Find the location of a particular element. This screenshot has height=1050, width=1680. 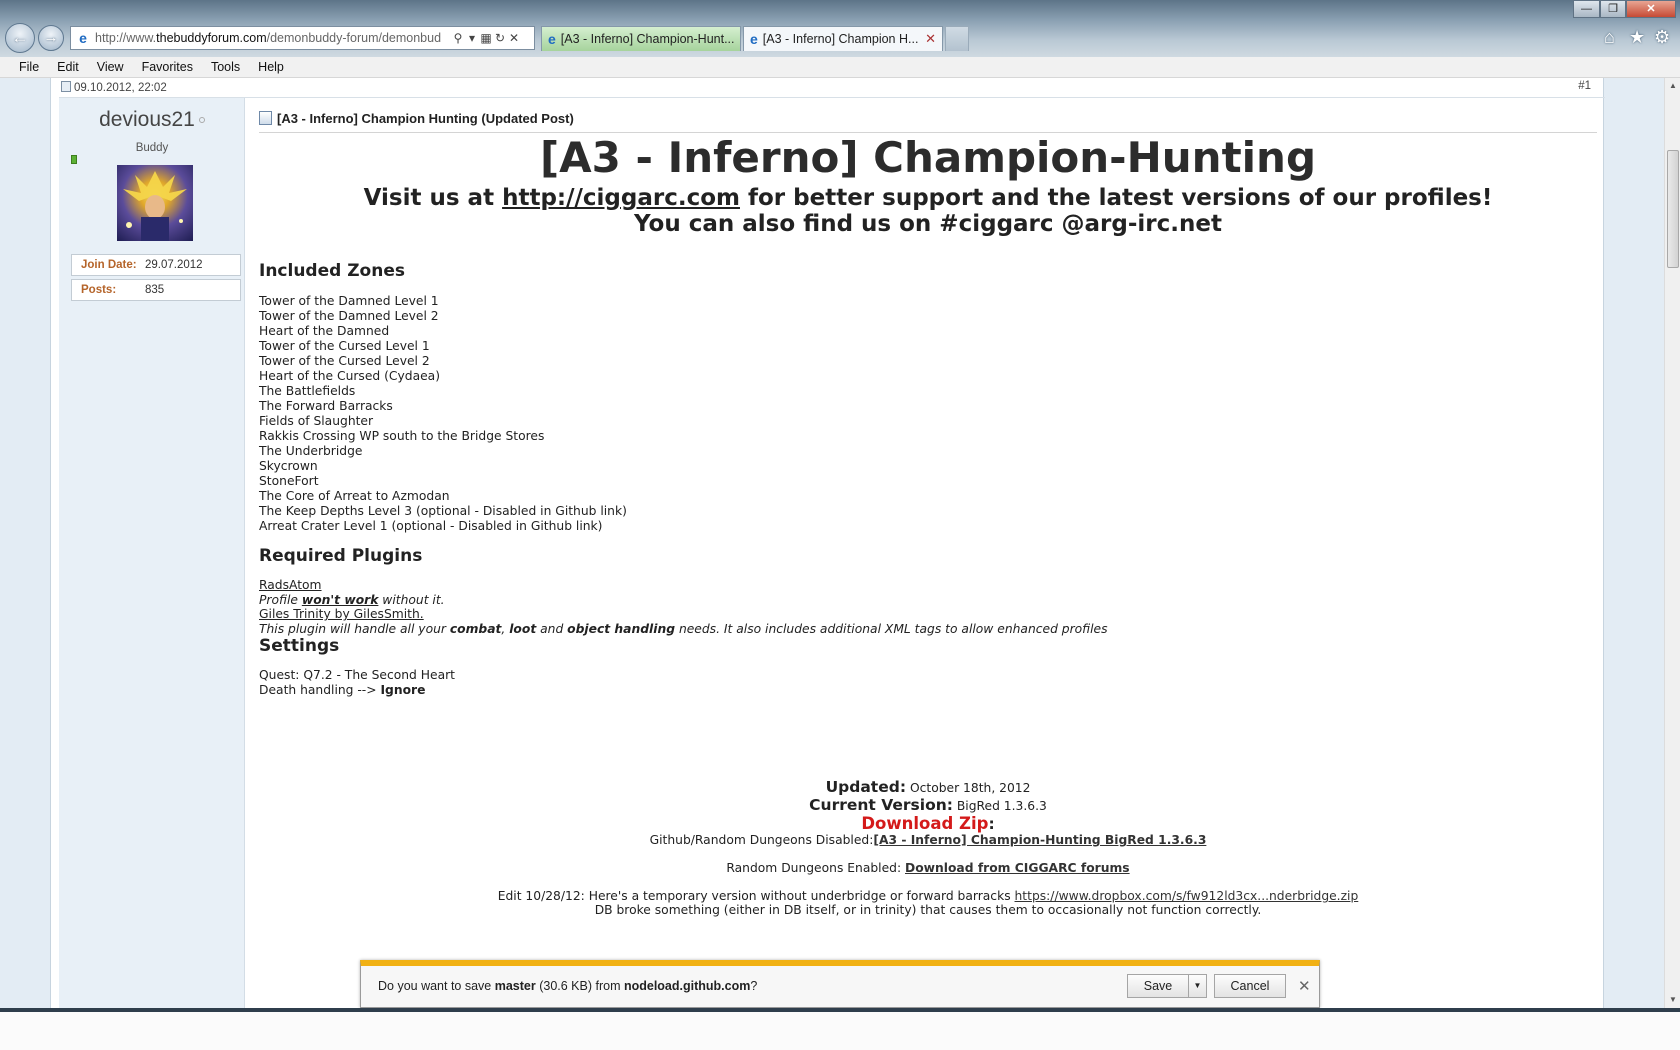

avatar is located at coordinates (155, 203).